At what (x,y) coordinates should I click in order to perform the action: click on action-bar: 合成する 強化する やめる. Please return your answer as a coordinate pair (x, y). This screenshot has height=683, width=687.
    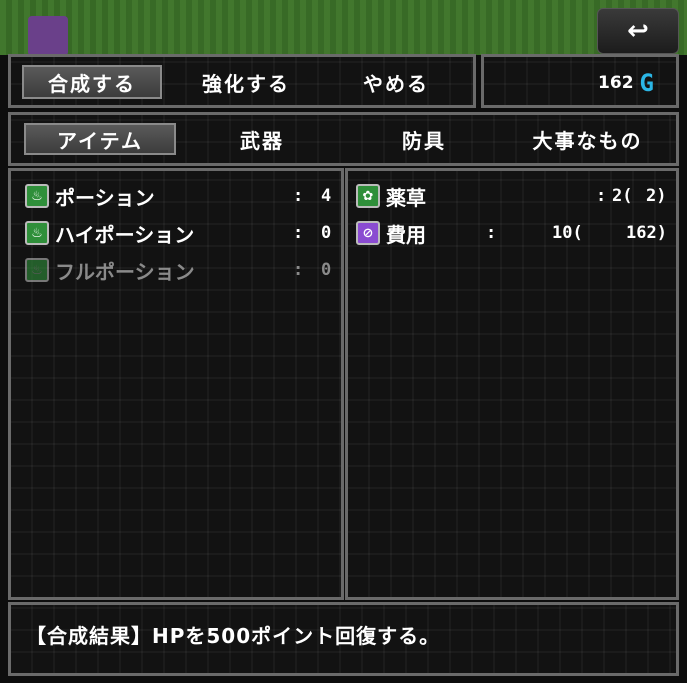
    Looking at the image, I should click on (242, 81).